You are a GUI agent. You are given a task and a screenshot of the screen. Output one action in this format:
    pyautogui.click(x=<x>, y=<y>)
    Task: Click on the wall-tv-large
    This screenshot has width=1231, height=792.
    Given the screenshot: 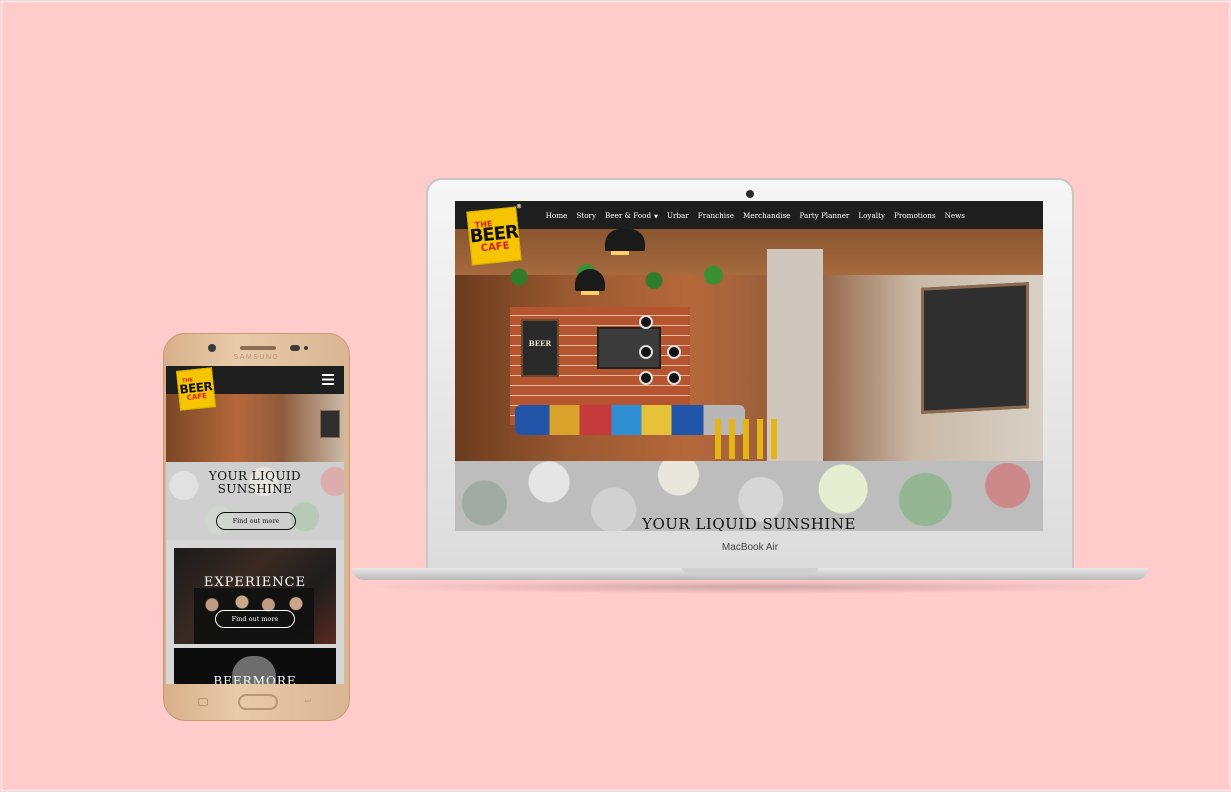 What is the action you would take?
    pyautogui.click(x=975, y=348)
    